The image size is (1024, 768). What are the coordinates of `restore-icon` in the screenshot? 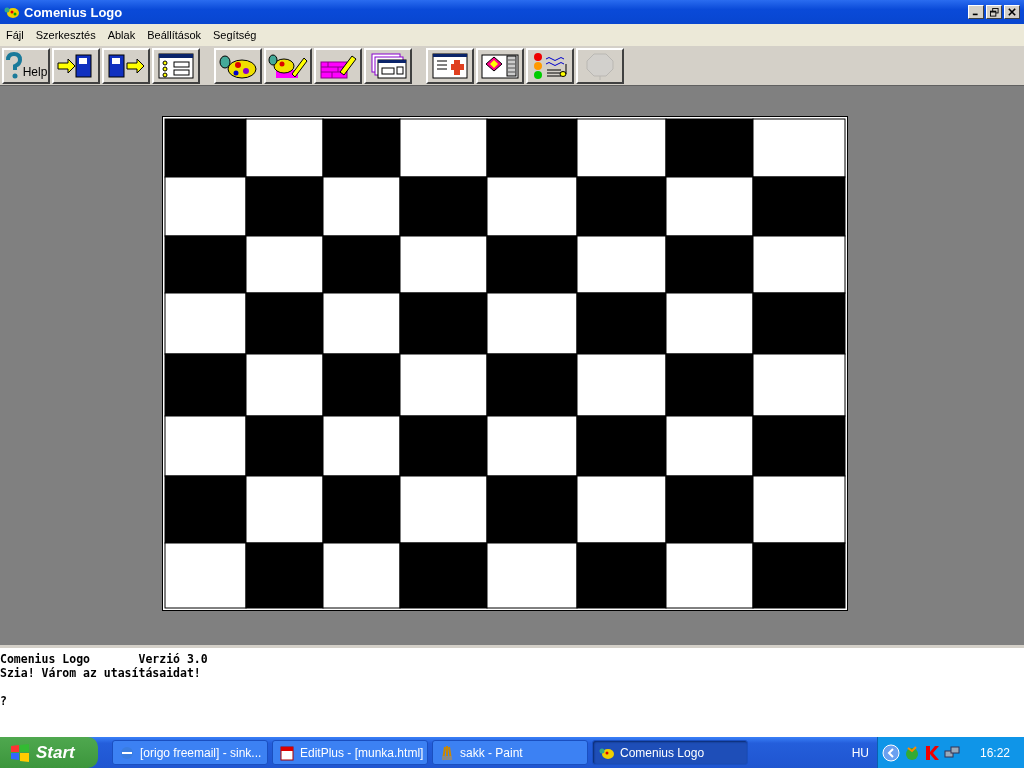 It's located at (994, 12).